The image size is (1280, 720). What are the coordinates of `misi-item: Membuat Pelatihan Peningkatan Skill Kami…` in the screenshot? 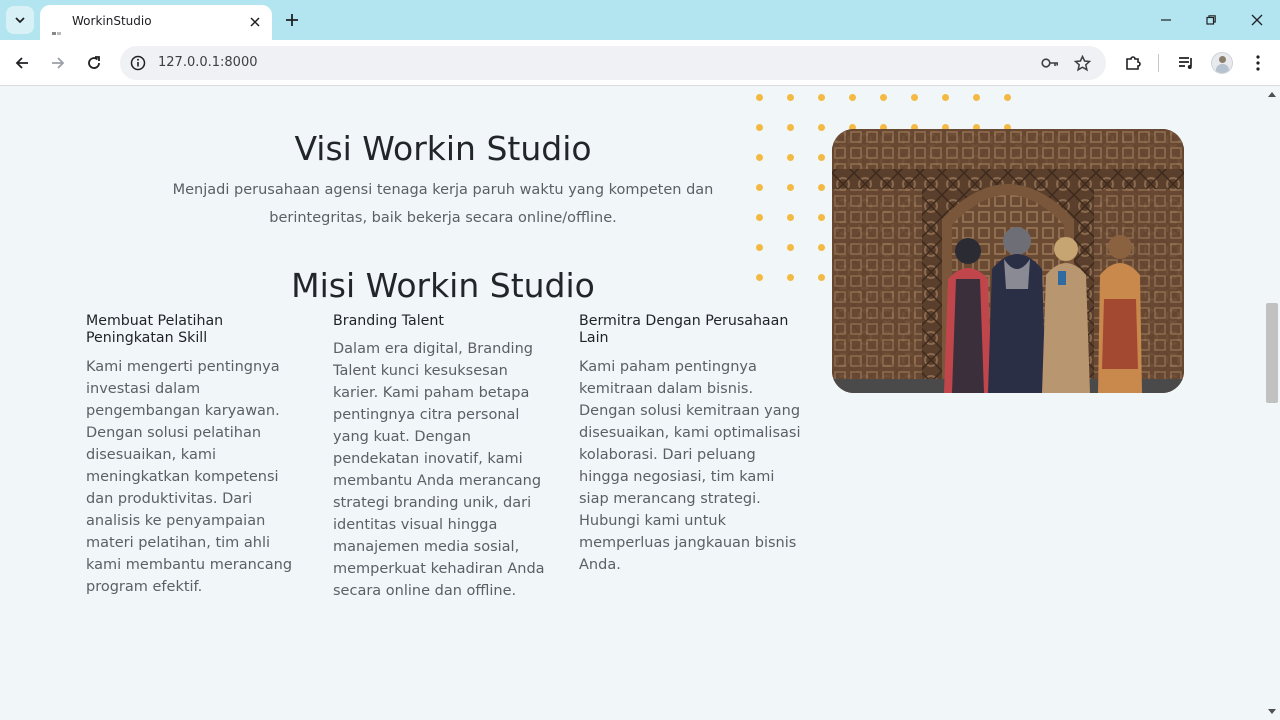 It's located at (197, 455).